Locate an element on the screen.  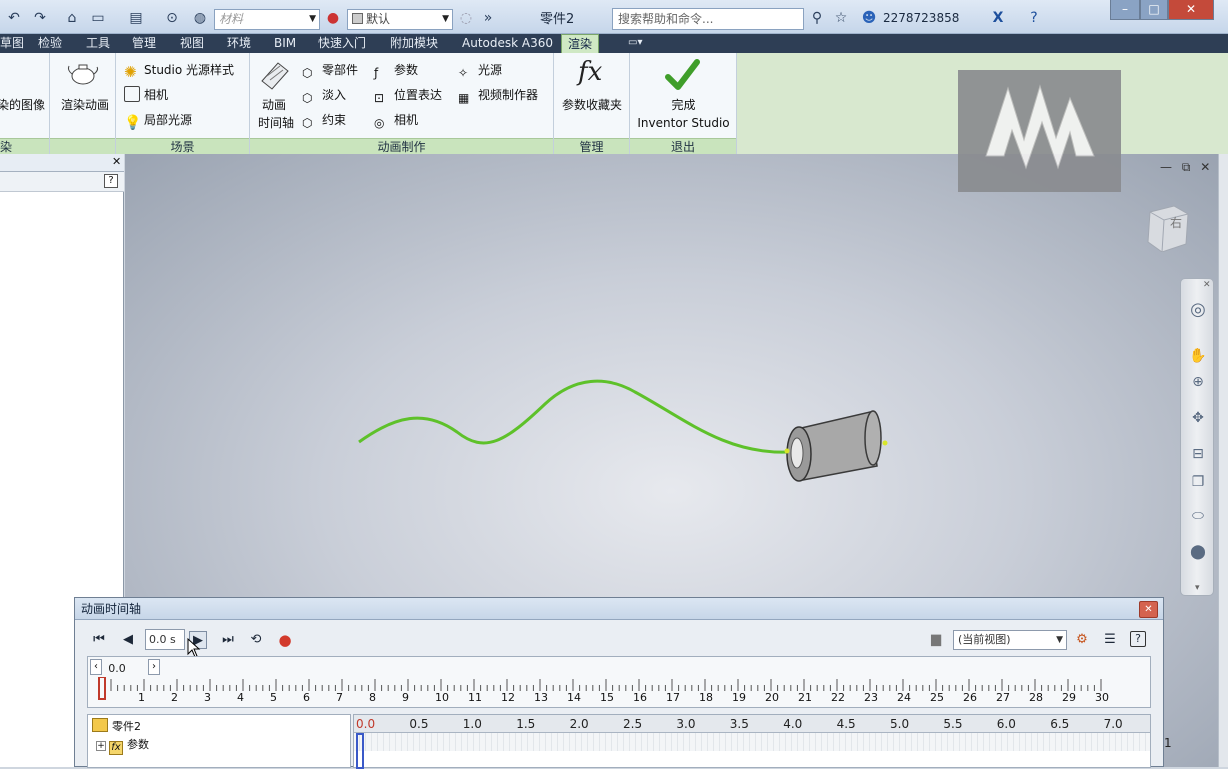
go-to-end-icon: ⏭ is located at coordinates (228, 640).